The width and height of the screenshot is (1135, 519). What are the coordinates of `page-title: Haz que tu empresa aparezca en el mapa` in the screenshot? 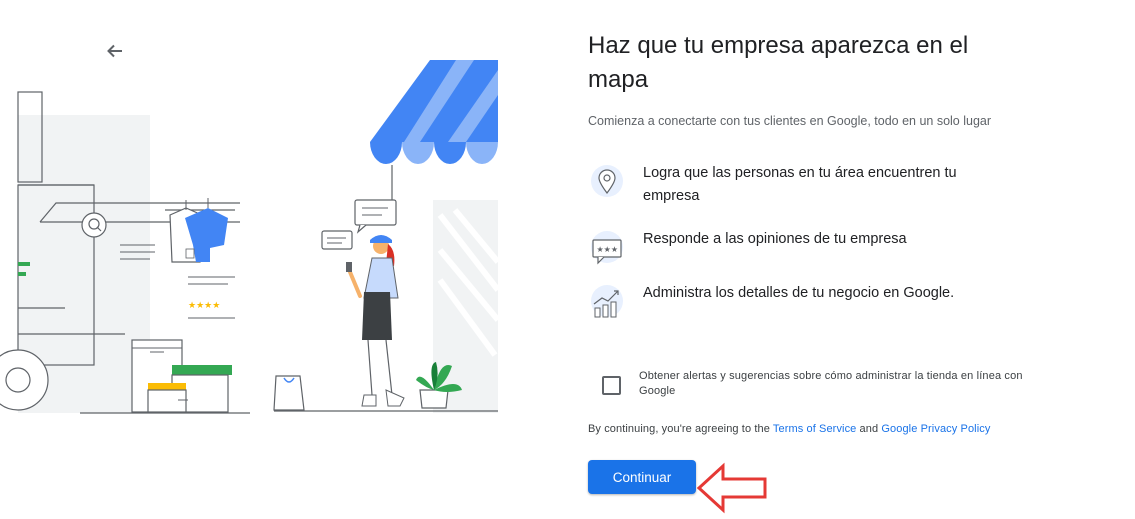 It's located at (778, 62).